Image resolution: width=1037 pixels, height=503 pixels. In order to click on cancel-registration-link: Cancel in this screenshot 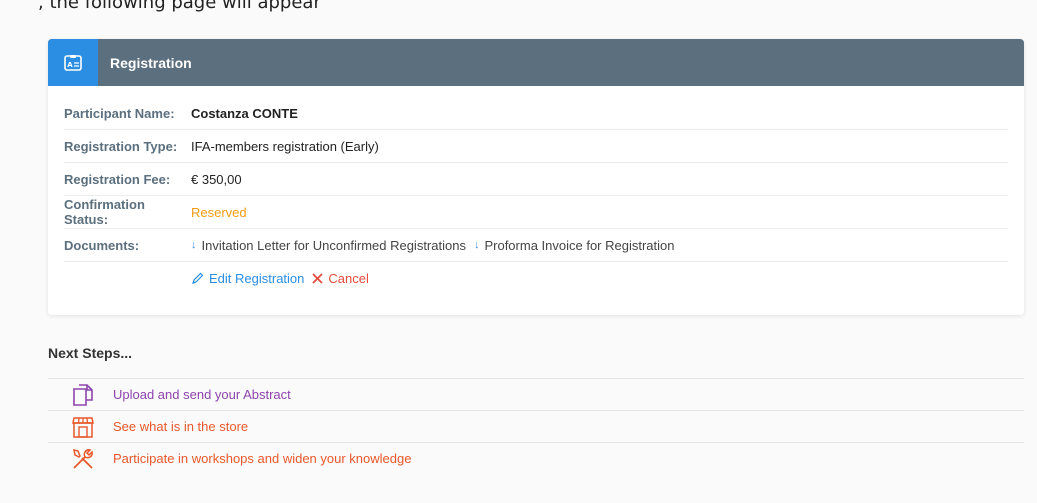, I will do `click(340, 278)`.